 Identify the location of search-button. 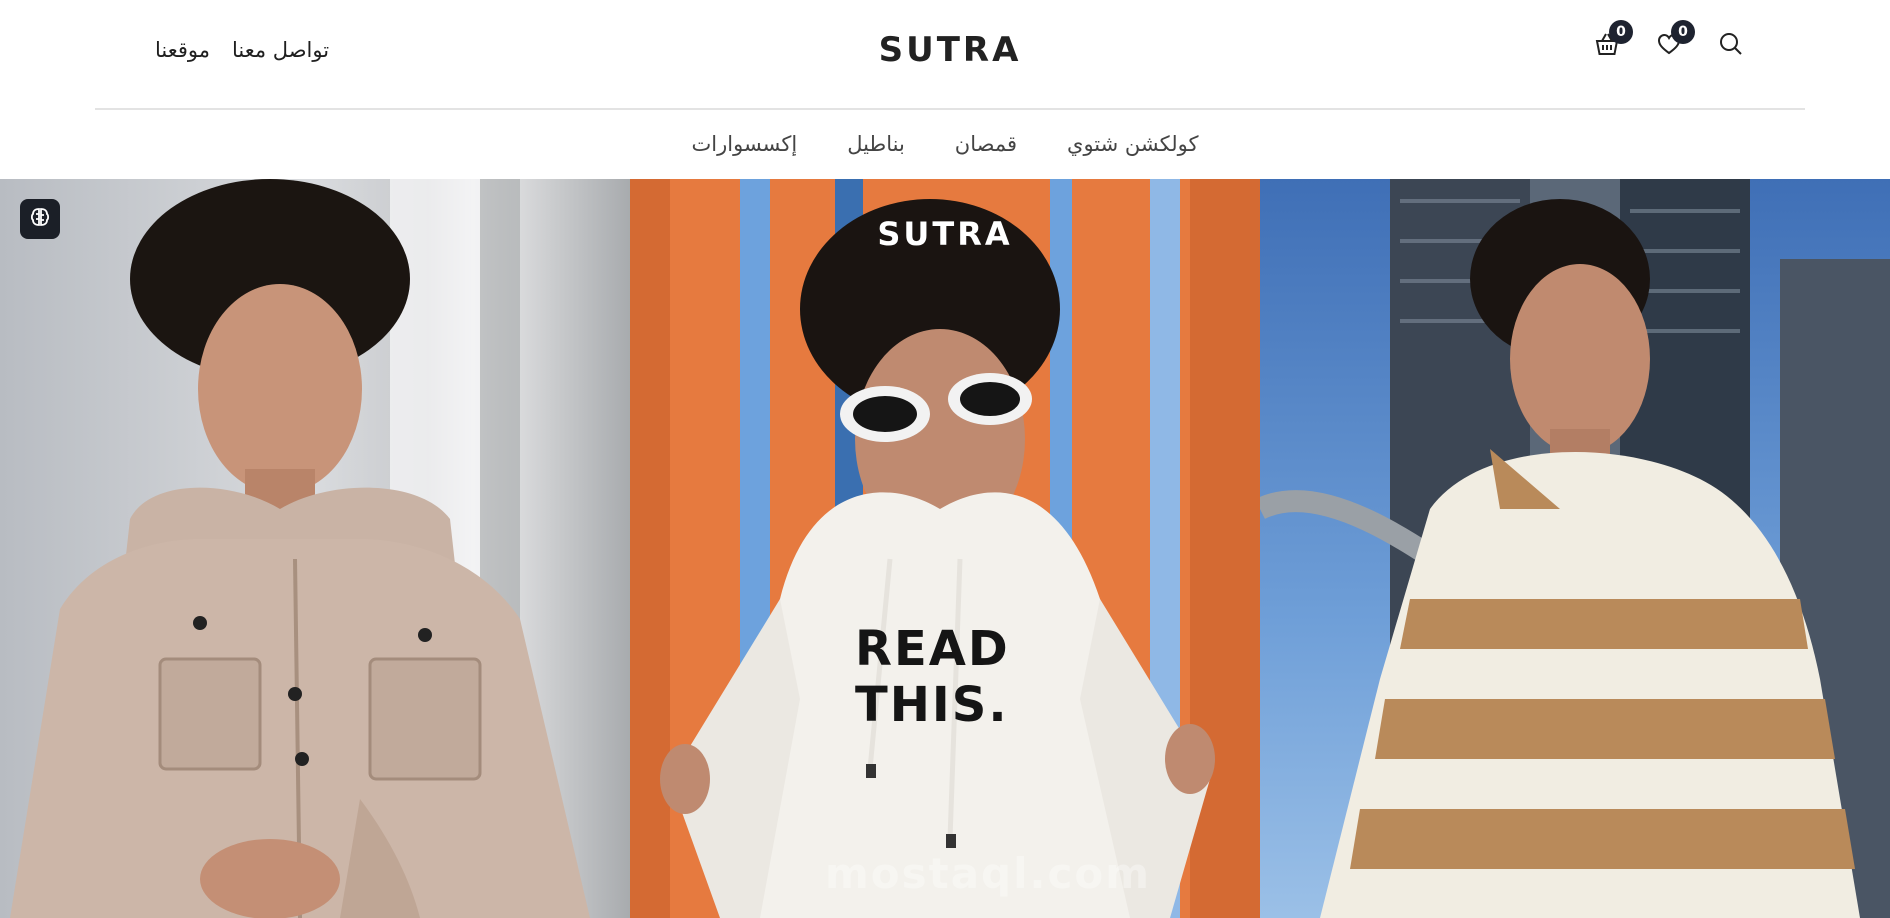
(1731, 46).